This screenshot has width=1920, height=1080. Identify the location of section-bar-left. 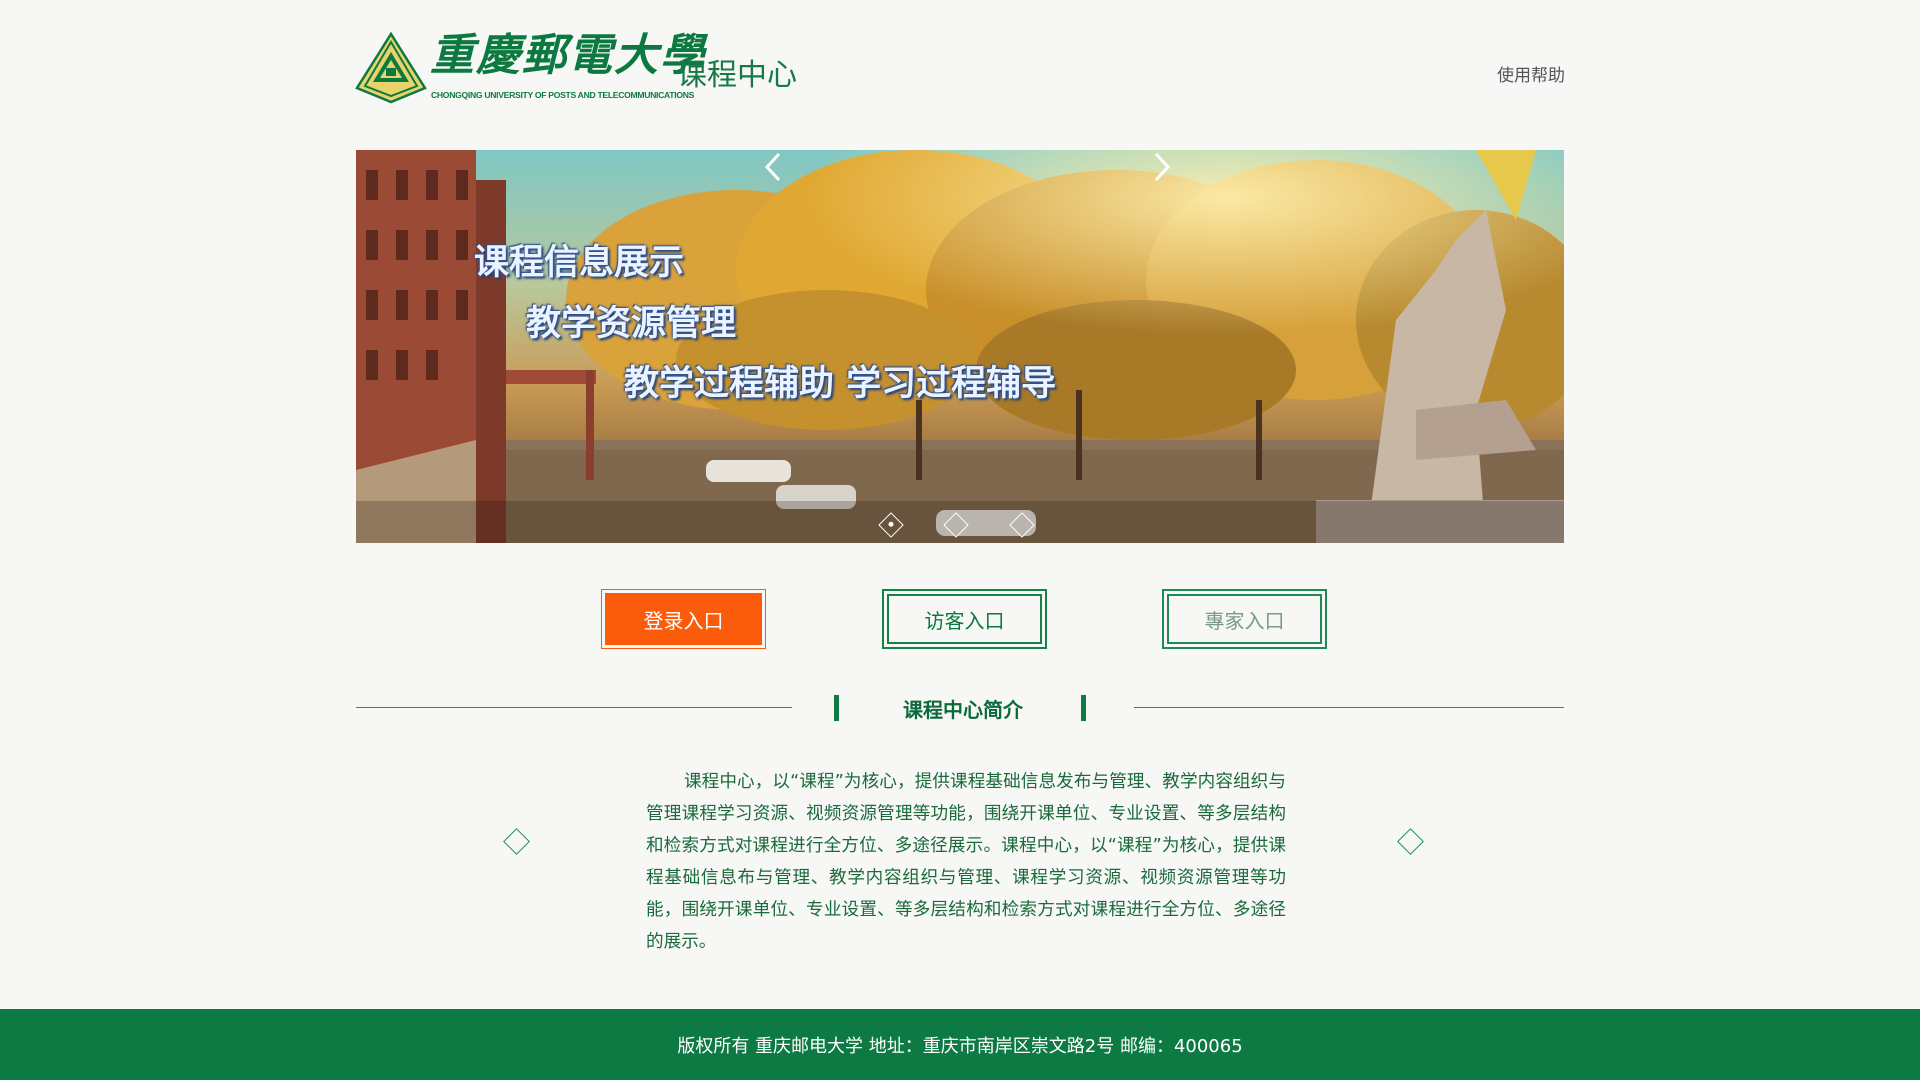
(836, 708).